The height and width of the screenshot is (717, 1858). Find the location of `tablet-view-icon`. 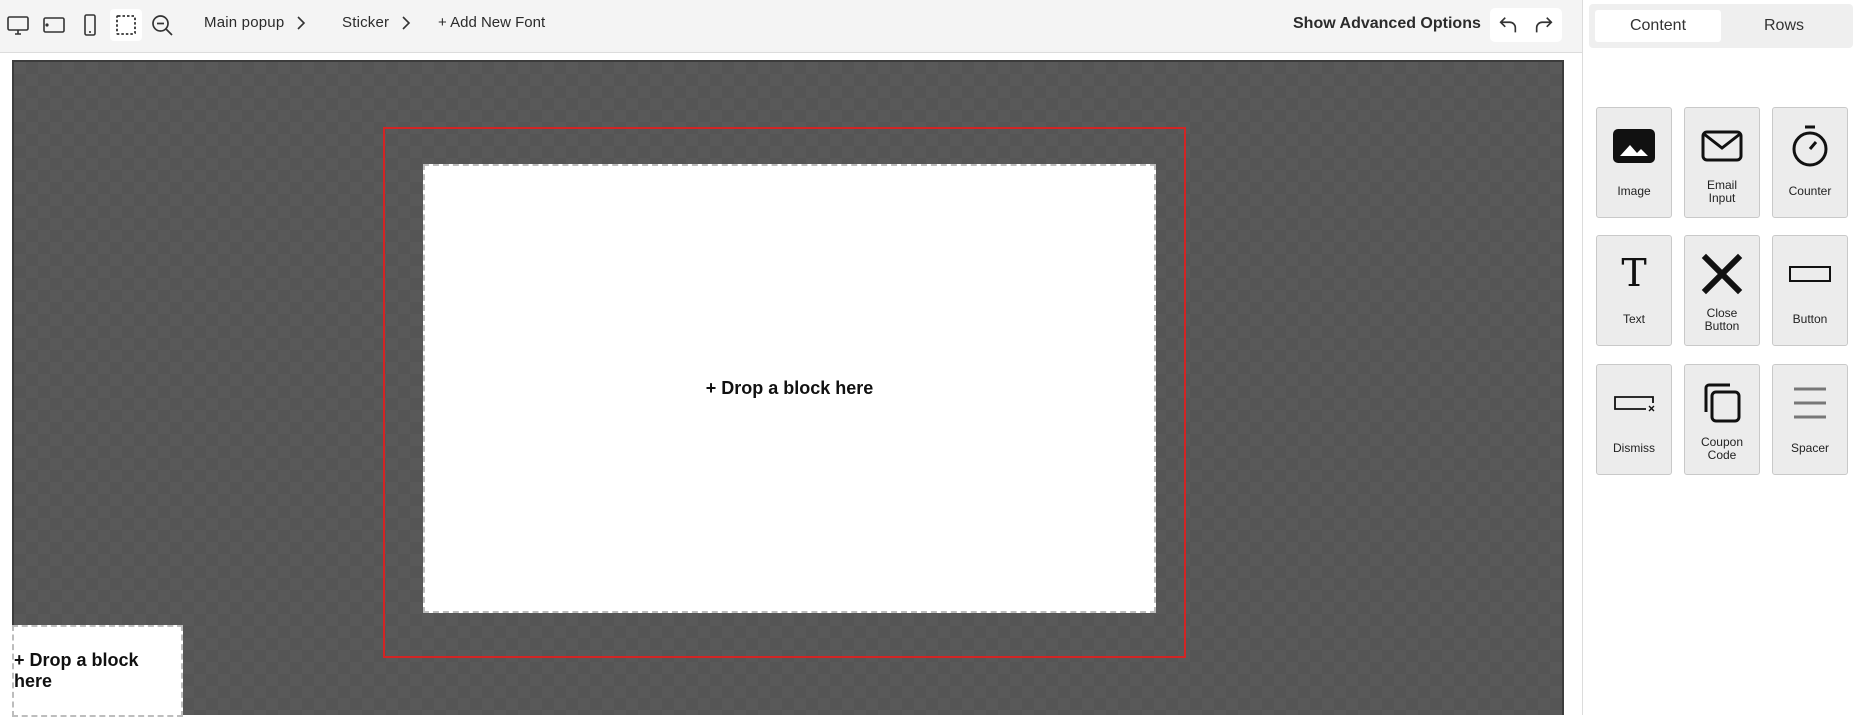

tablet-view-icon is located at coordinates (54, 25).